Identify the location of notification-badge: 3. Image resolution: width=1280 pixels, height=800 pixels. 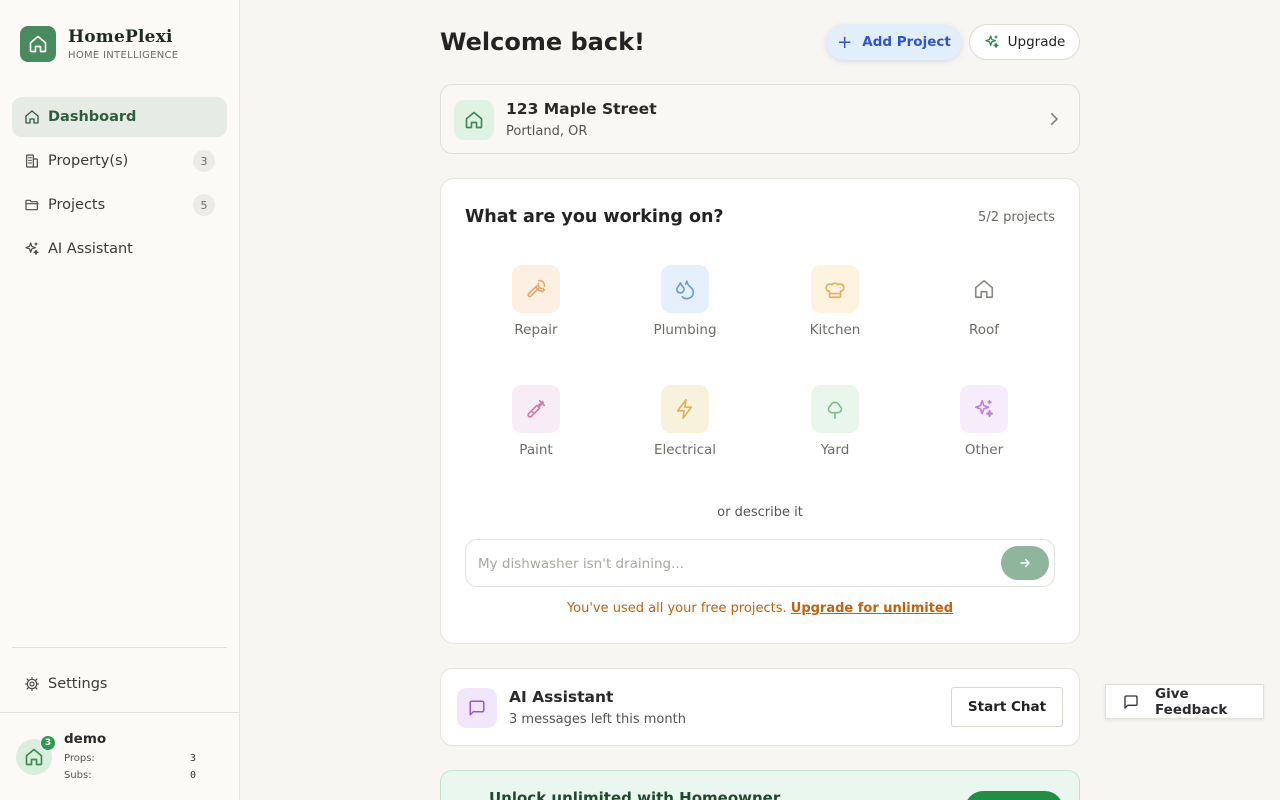
(48, 743).